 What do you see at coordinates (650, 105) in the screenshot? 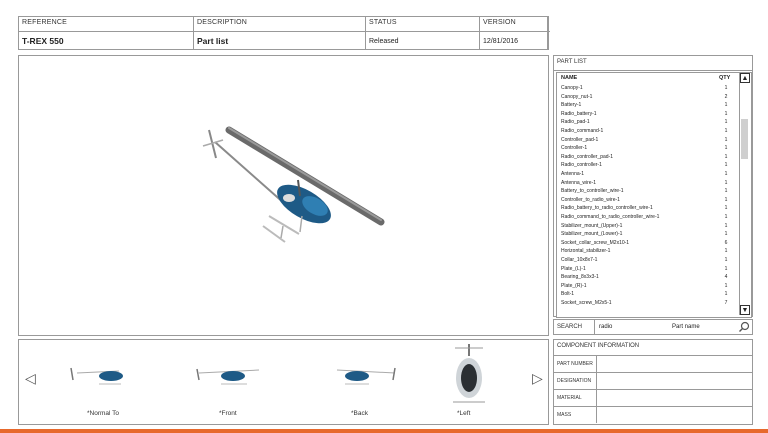
I see `table-row: Battery-1 1` at bounding box center [650, 105].